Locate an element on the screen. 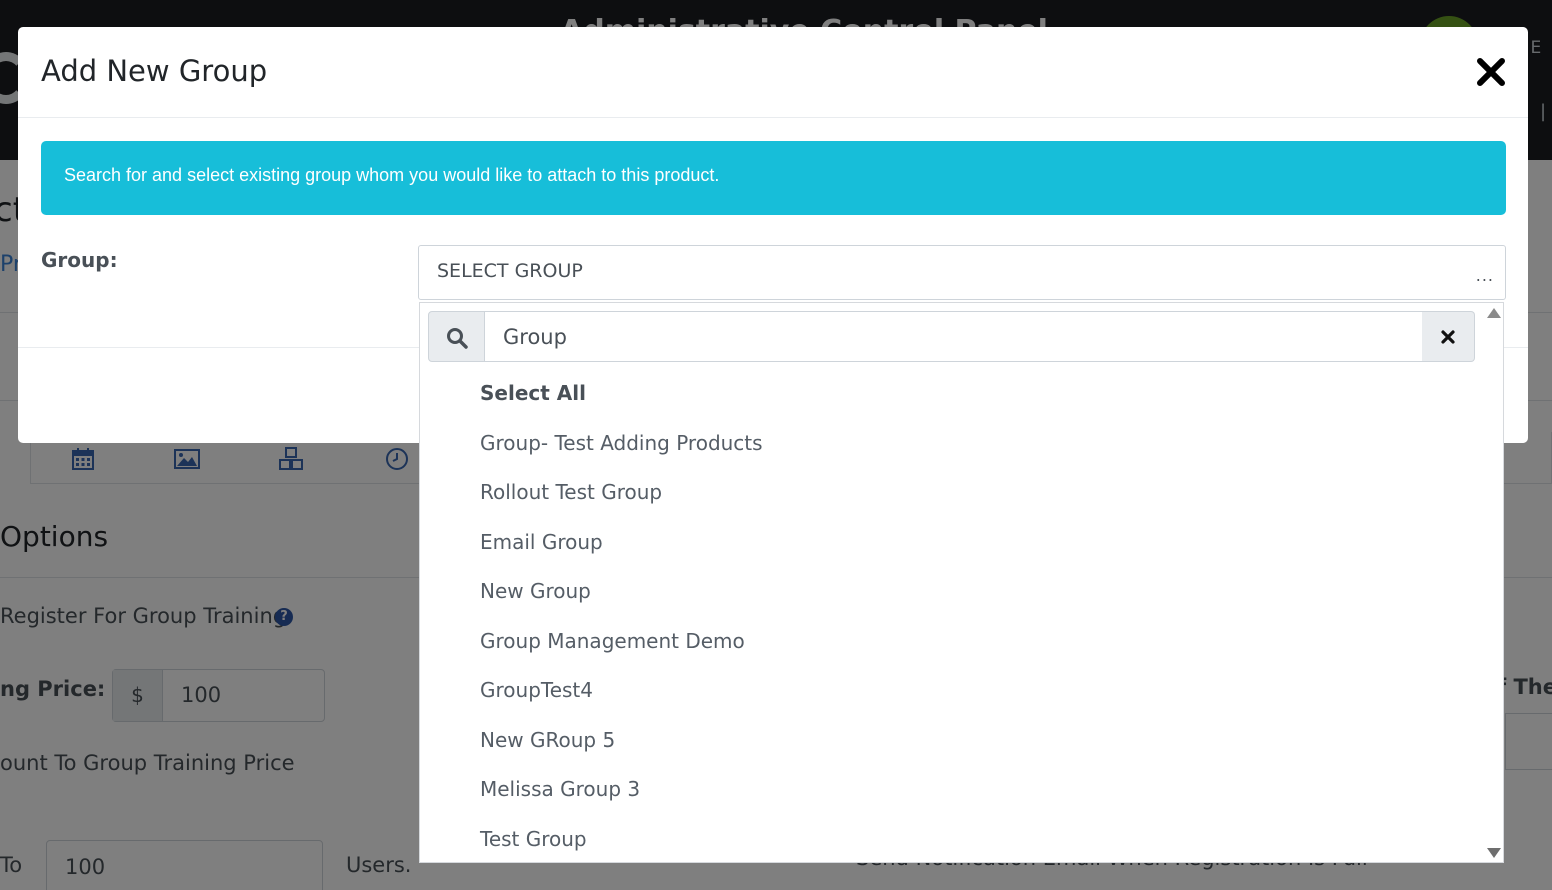  clear-icon is located at coordinates (1448, 337).